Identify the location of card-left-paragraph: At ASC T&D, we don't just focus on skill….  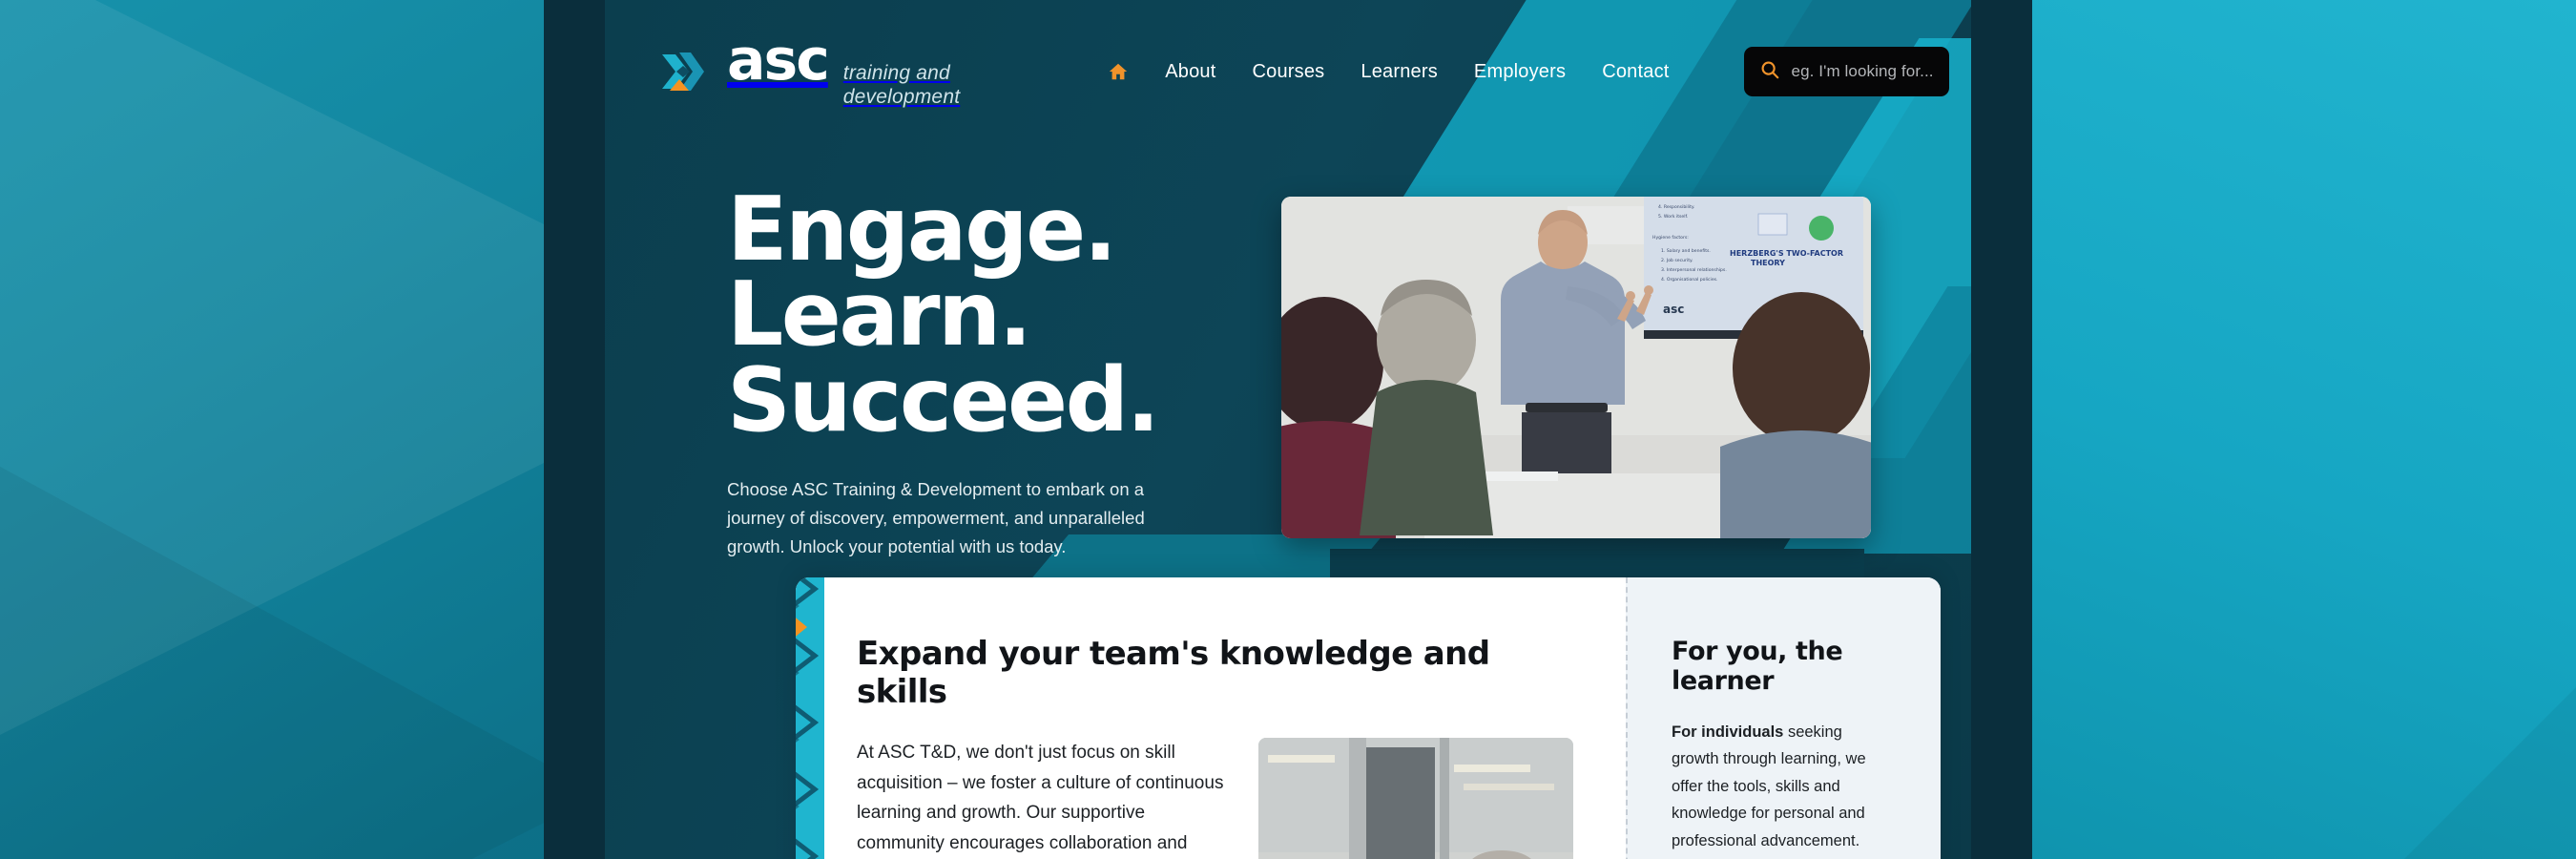
(1040, 798).